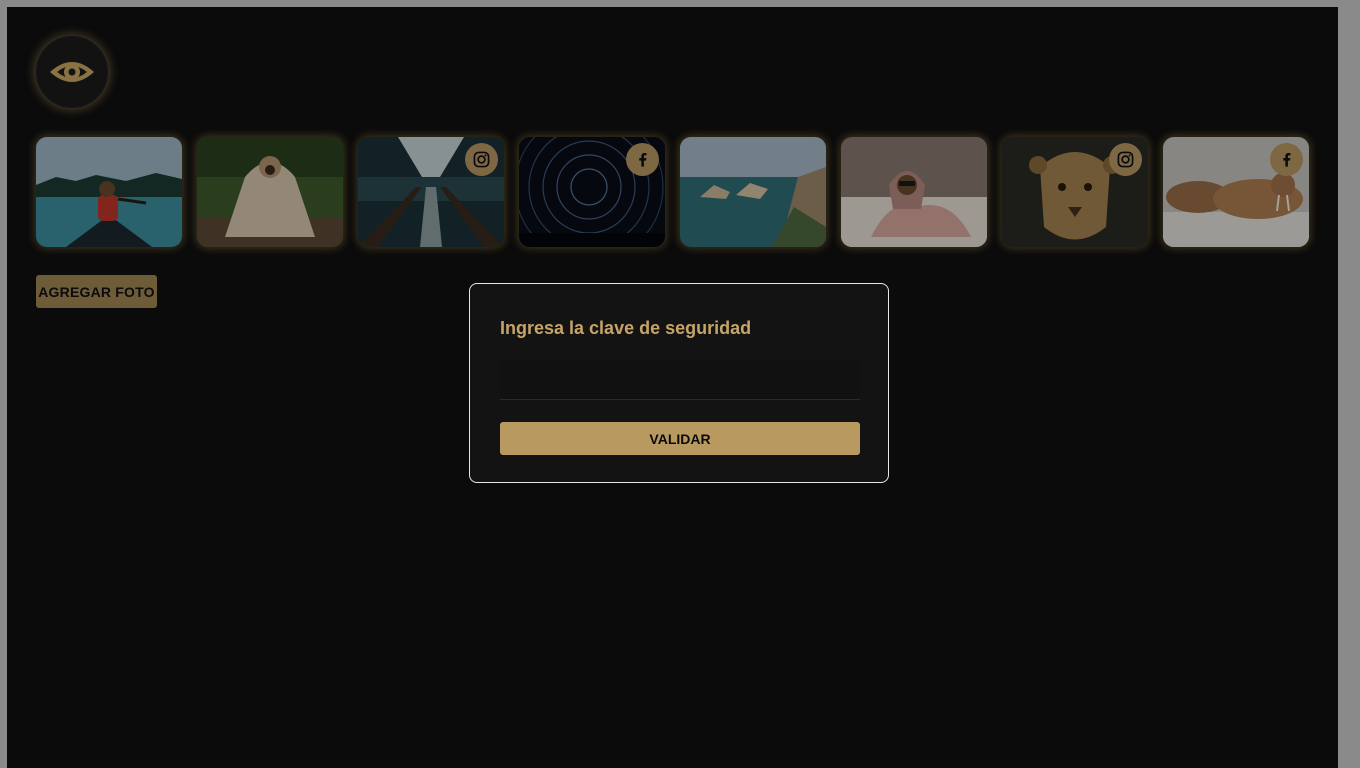 Image resolution: width=1360 pixels, height=768 pixels. I want to click on photo-card-pug-bed, so click(914, 192).